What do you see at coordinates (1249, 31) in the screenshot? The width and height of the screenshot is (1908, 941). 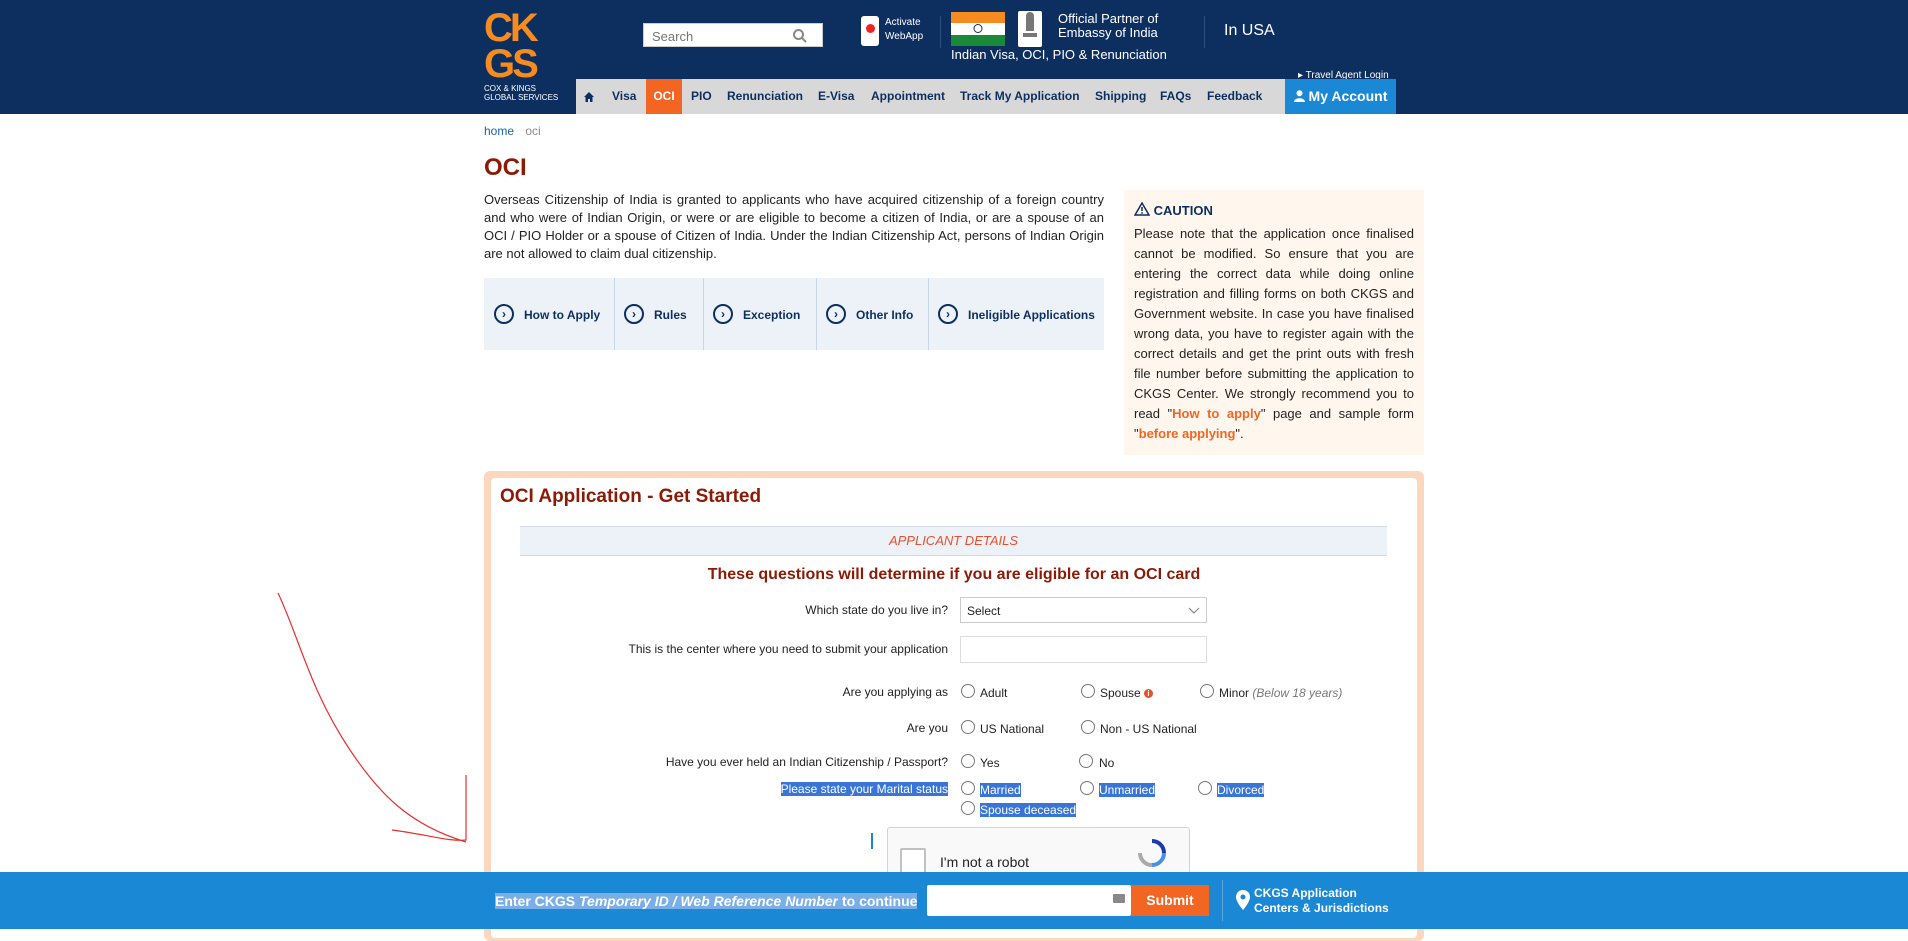 I see `region-selector: In USA` at bounding box center [1249, 31].